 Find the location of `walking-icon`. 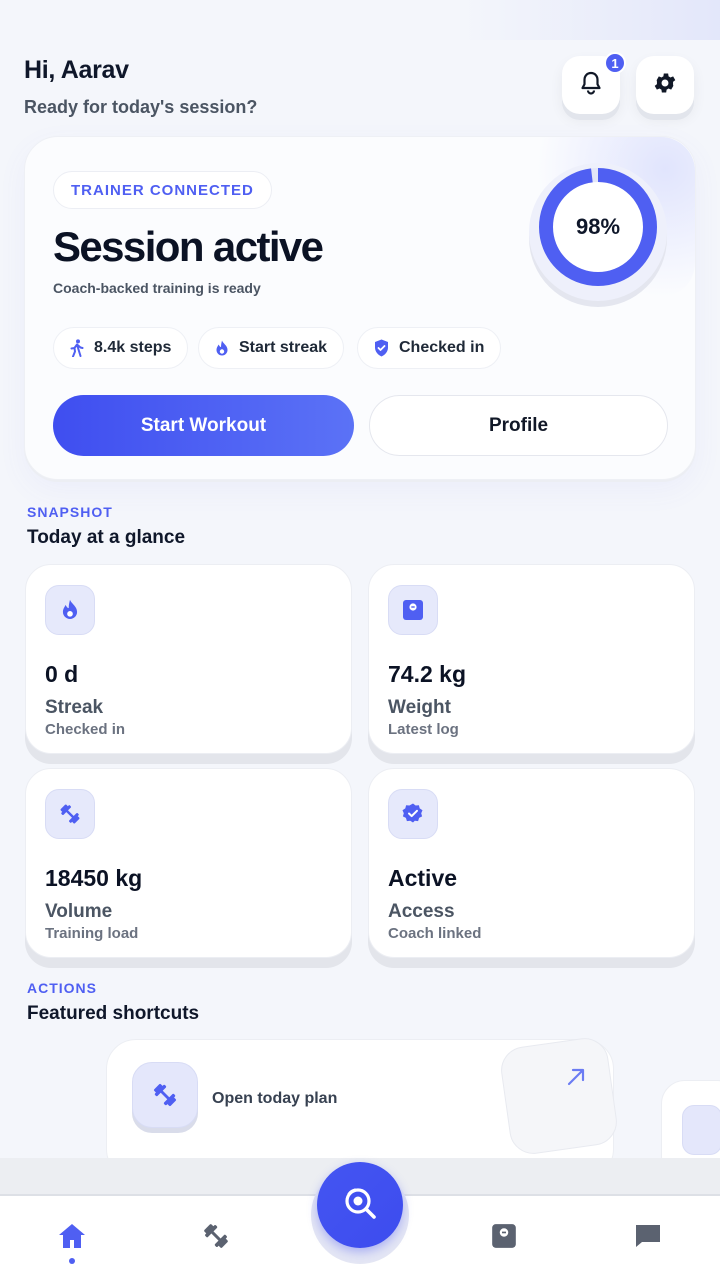

walking-icon is located at coordinates (77, 348).